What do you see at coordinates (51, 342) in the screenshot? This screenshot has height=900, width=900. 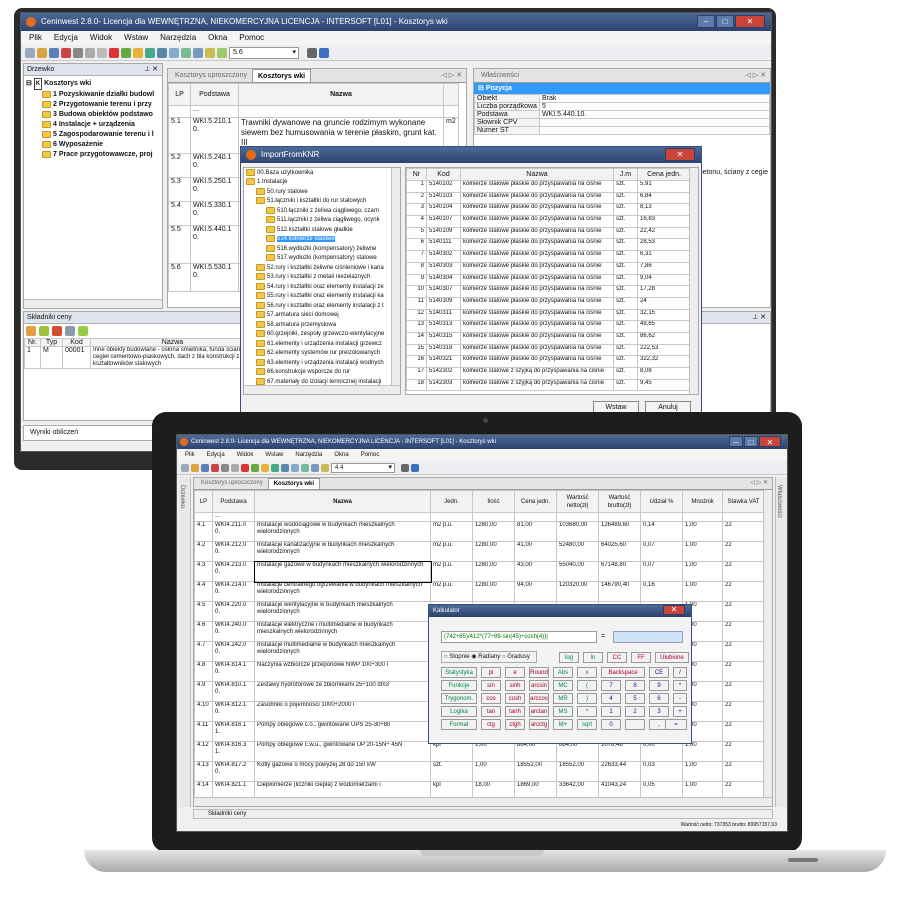 I see `col-typ: Typ` at bounding box center [51, 342].